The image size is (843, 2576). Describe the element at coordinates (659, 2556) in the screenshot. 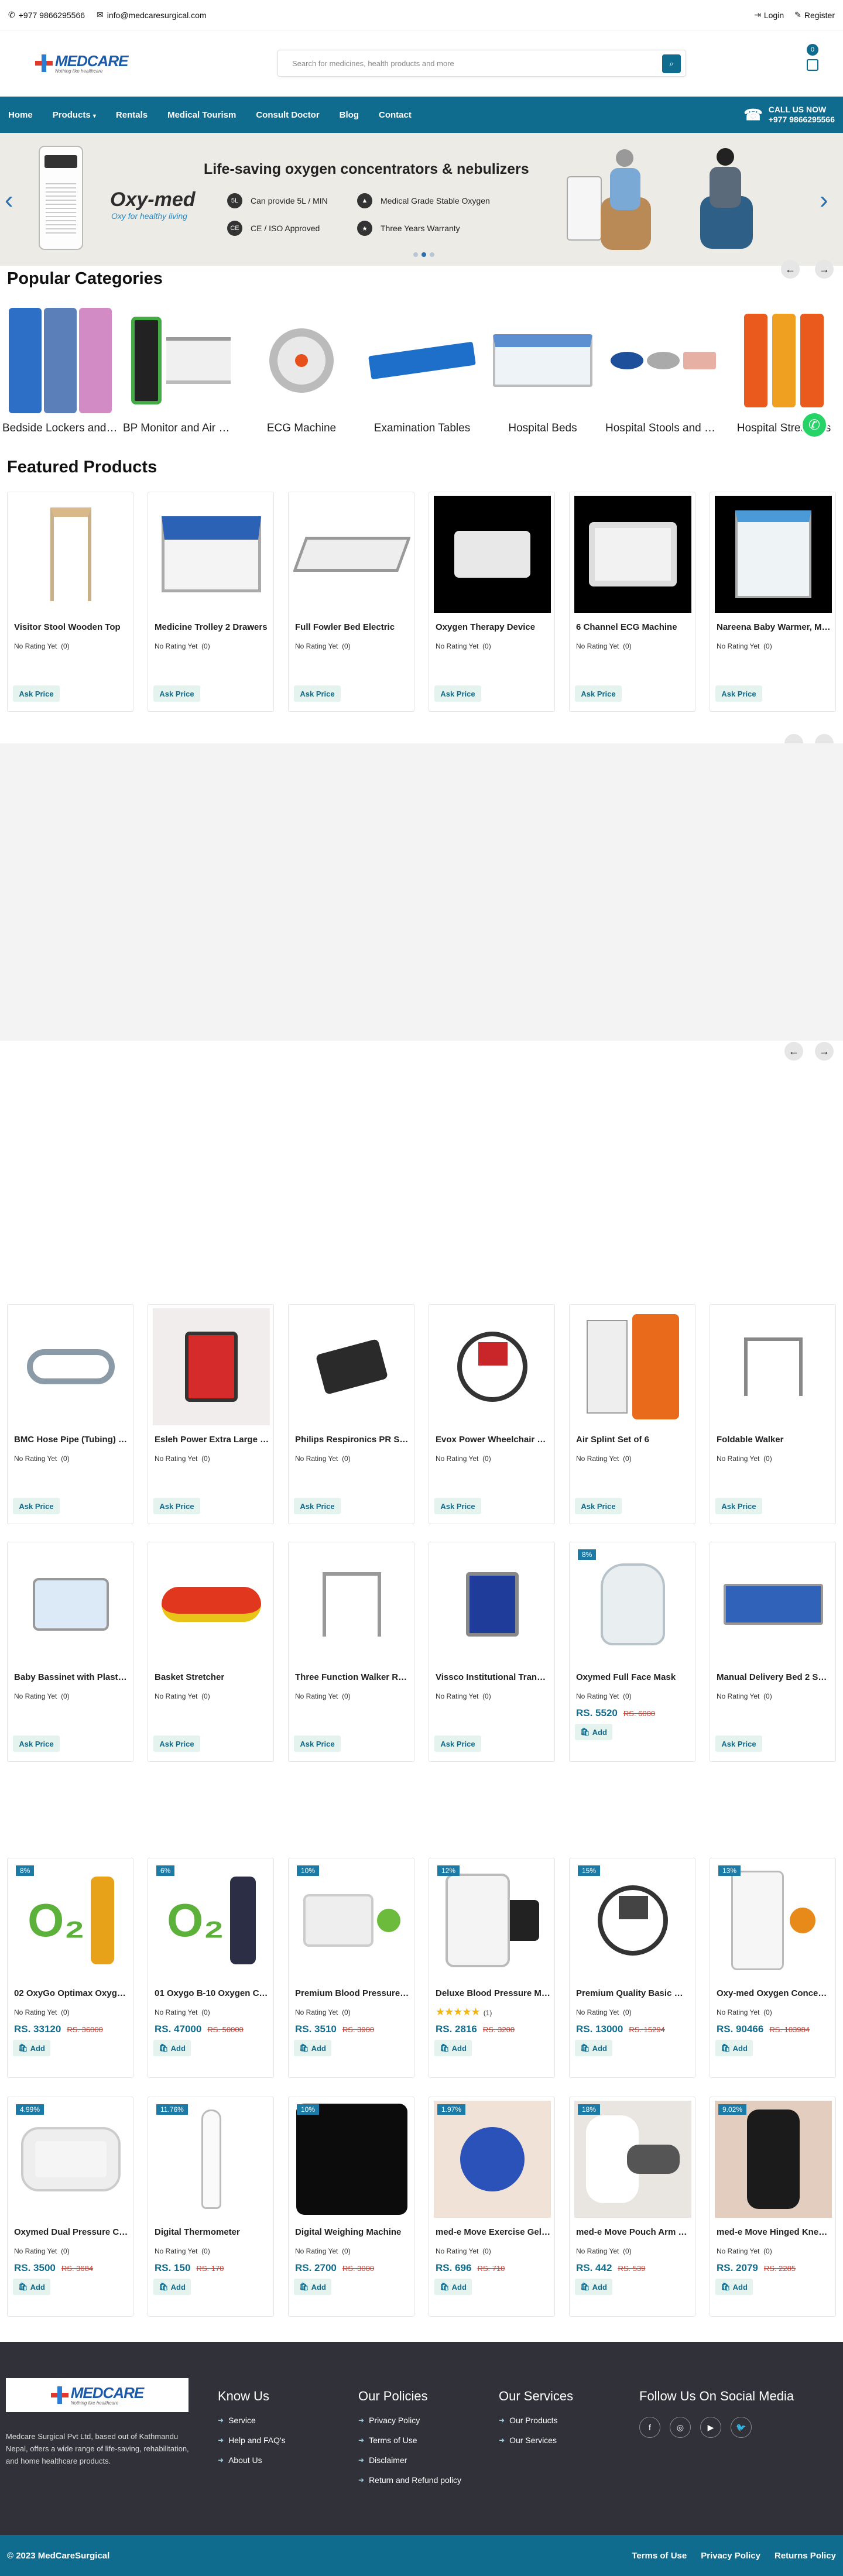

I see `terms-link: Terms of Use` at that location.